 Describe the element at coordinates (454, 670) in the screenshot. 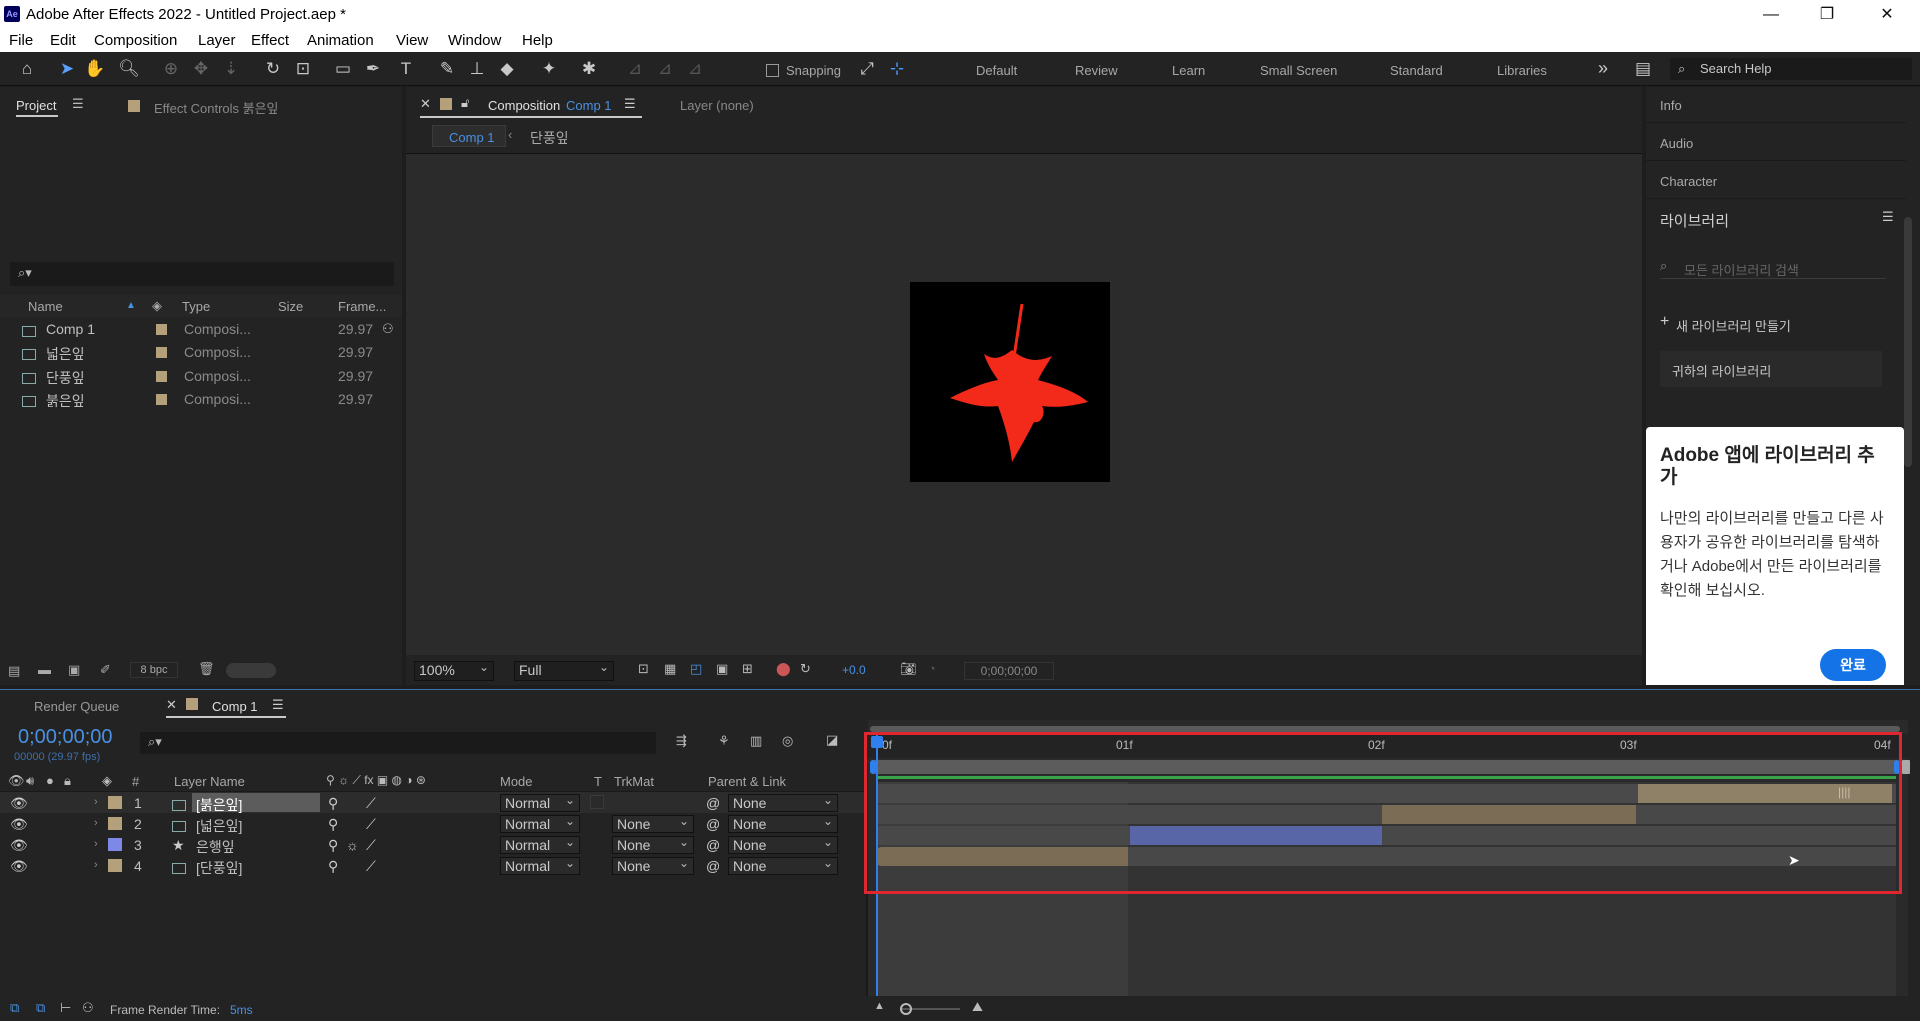

I see `zoom-dropdown: 100%` at that location.